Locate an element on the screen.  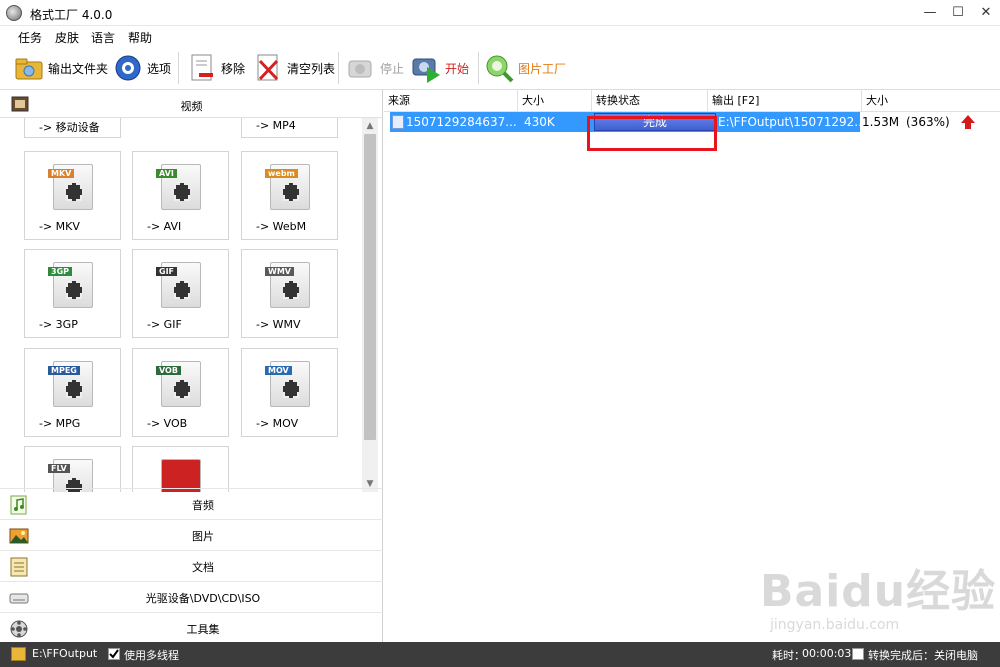
start-button: 开始 is located at coordinates (440, 68).